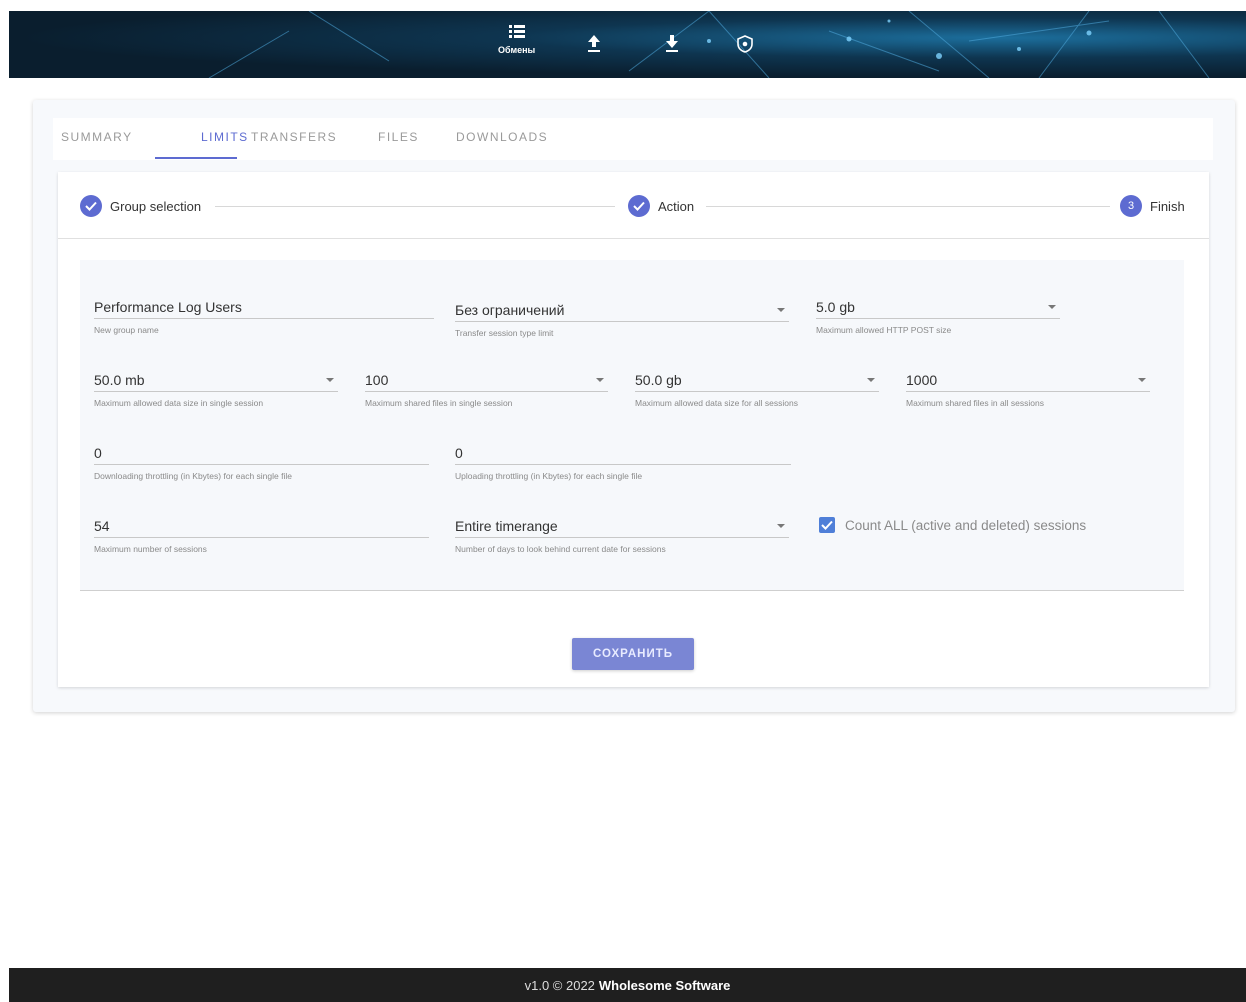  I want to click on nav-exchanges-label: Обмены, so click(517, 50).